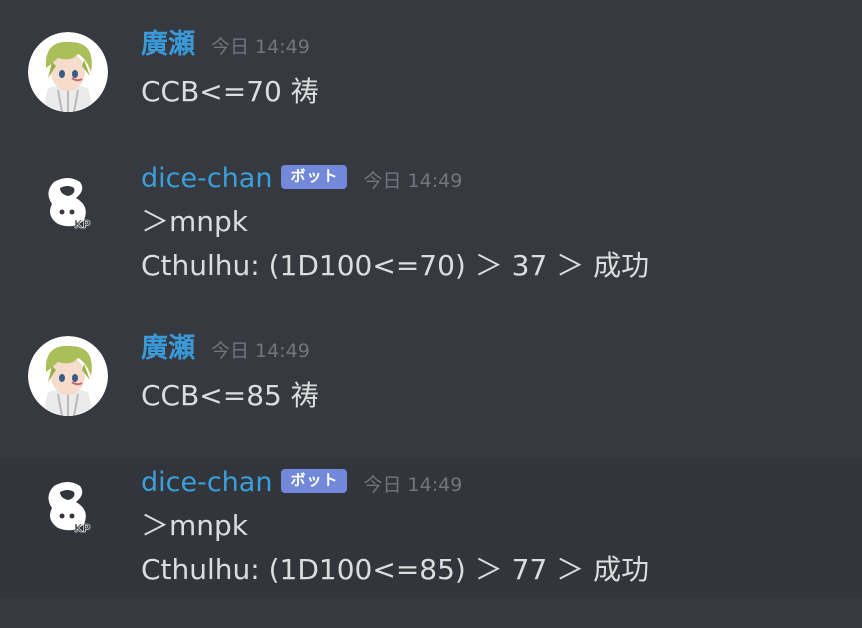 The height and width of the screenshot is (628, 862). What do you see at coordinates (395, 569) in the screenshot?
I see `message-text: Cthulhu: (1D100<=85) ＞ 77 ＞ 成功` at bounding box center [395, 569].